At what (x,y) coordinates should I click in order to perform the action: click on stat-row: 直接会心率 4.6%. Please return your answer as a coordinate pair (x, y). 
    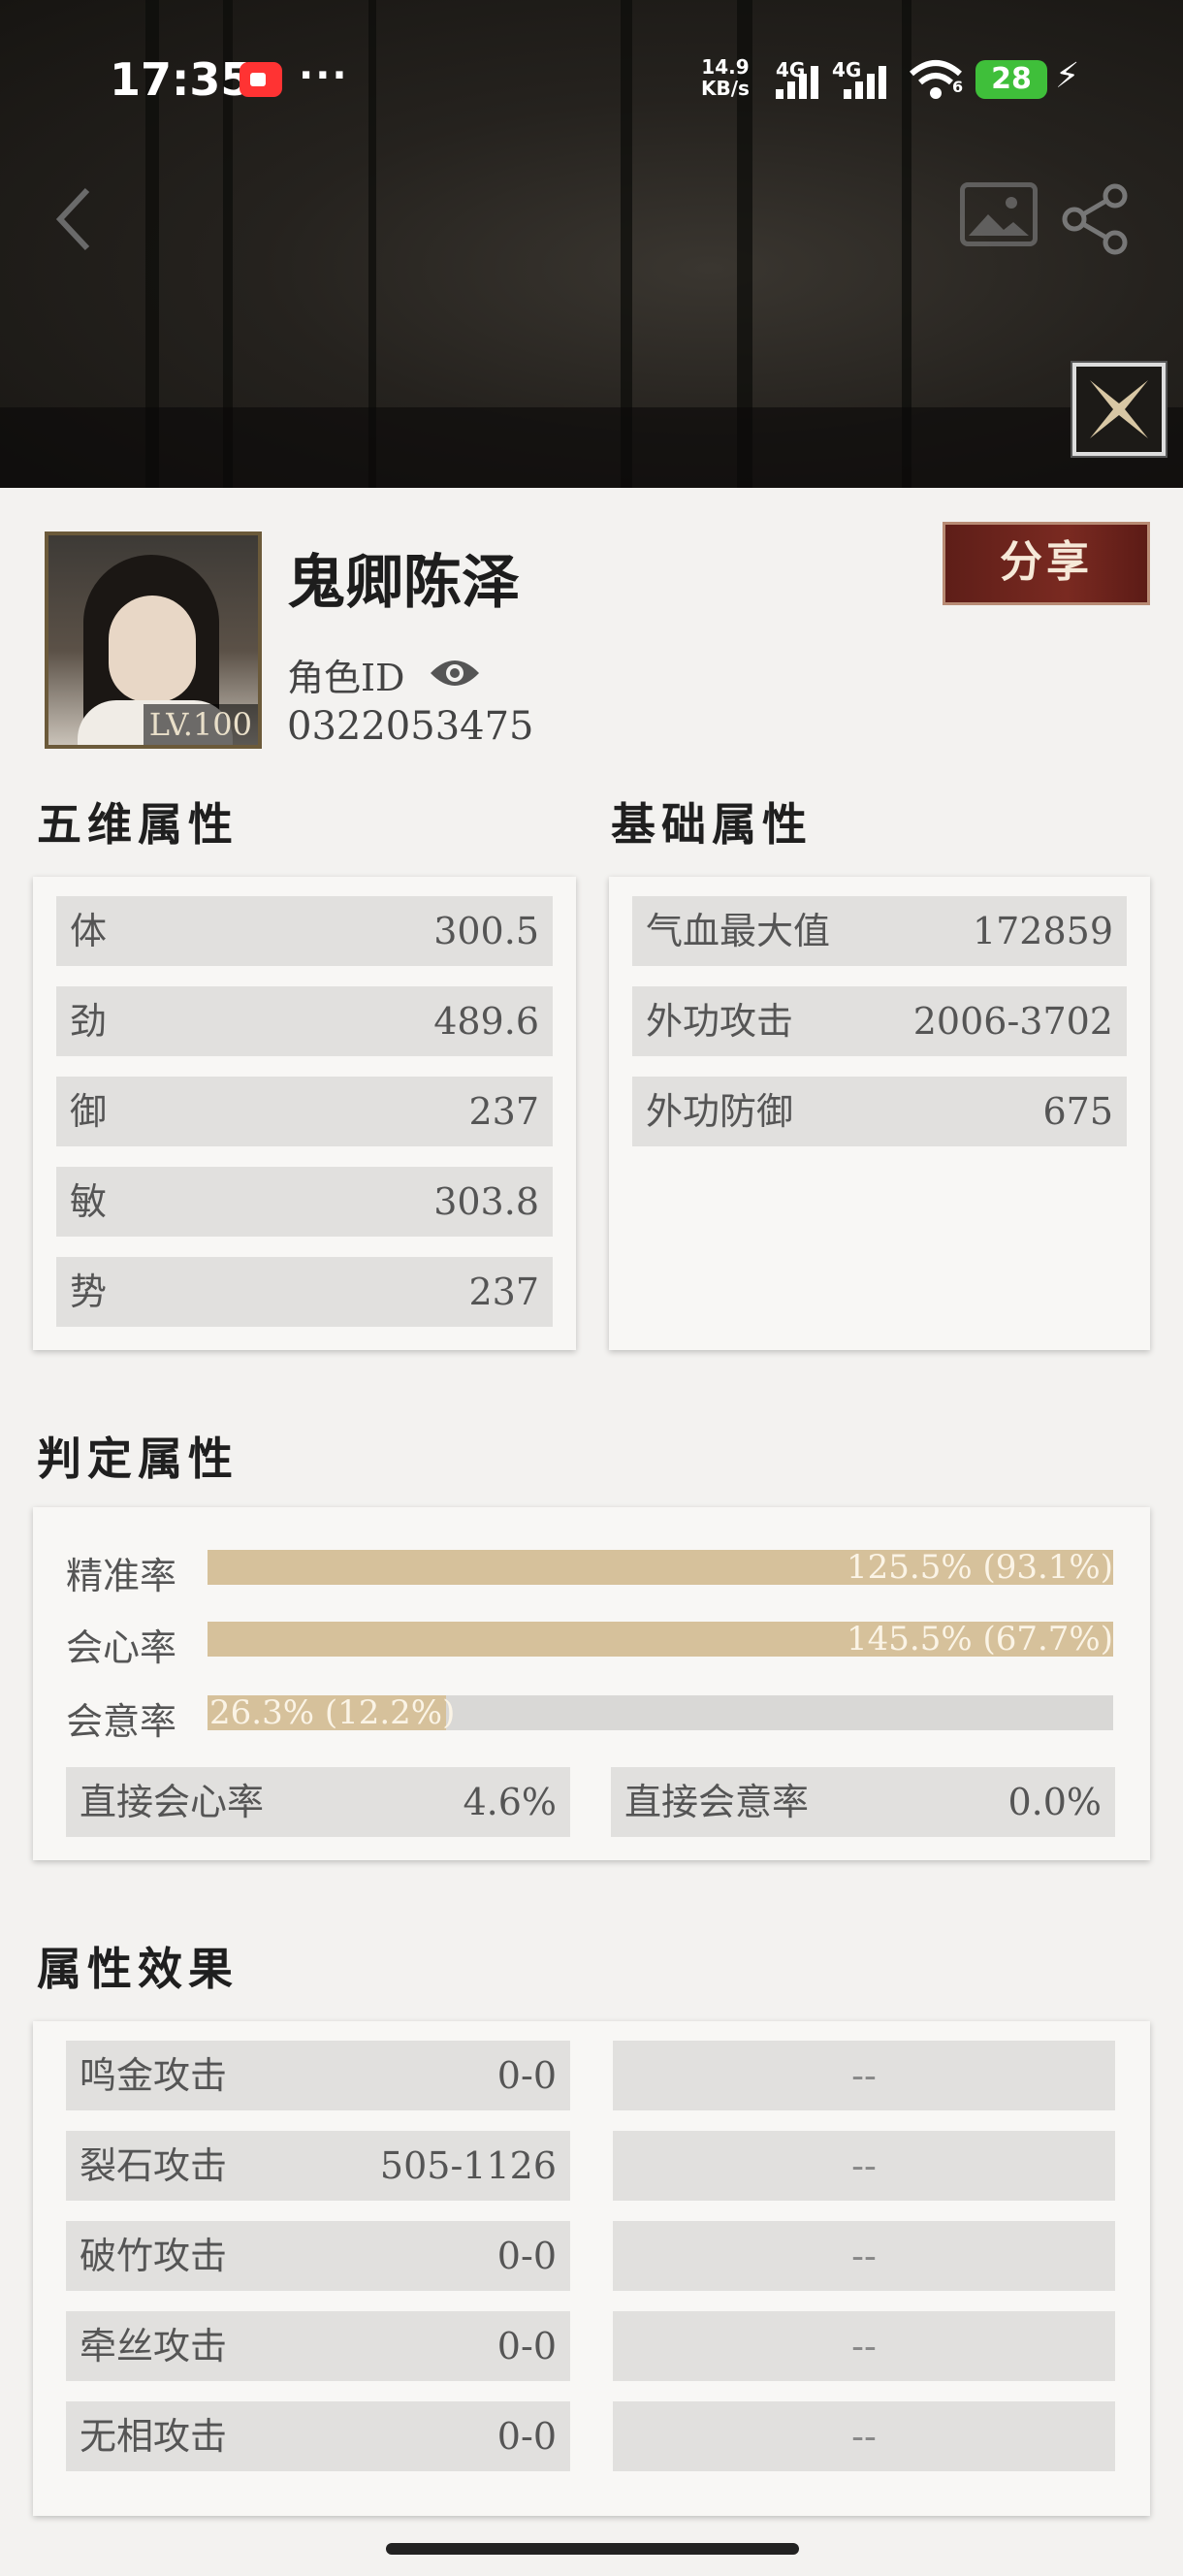
    Looking at the image, I should click on (318, 1802).